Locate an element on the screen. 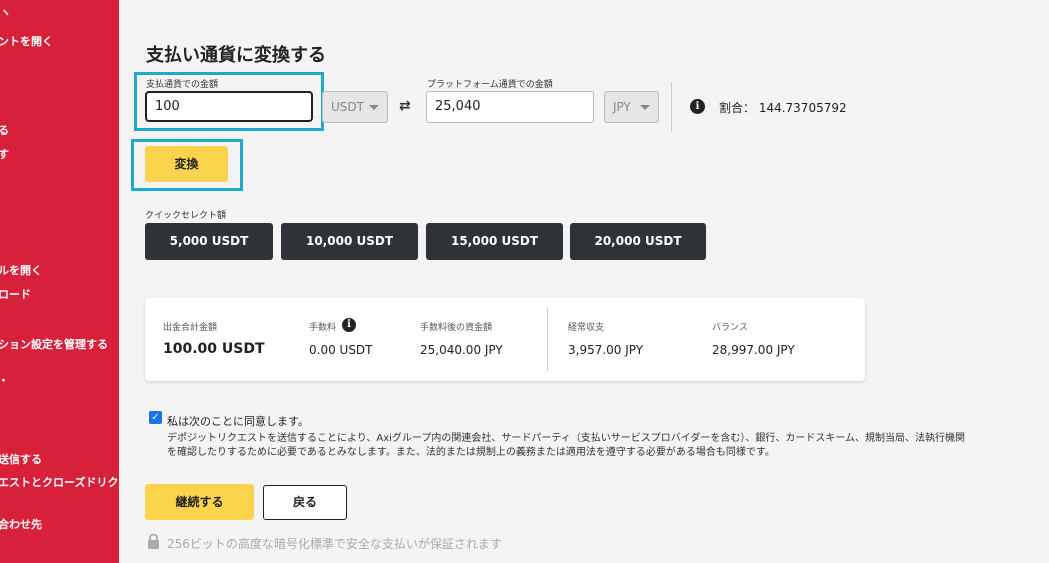 Image resolution: width=1049 pixels, height=563 pixels. exchange-rate: 割合： 144.73705792 is located at coordinates (783, 108).